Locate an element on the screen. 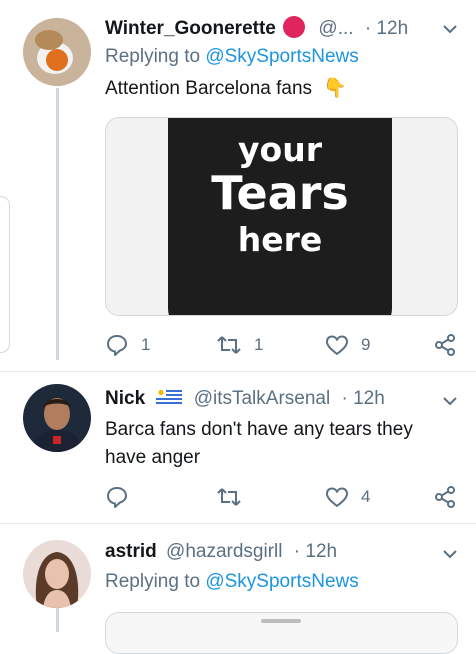 The width and height of the screenshot is (476, 654). tweet-actions: 4 is located at coordinates (282, 497).